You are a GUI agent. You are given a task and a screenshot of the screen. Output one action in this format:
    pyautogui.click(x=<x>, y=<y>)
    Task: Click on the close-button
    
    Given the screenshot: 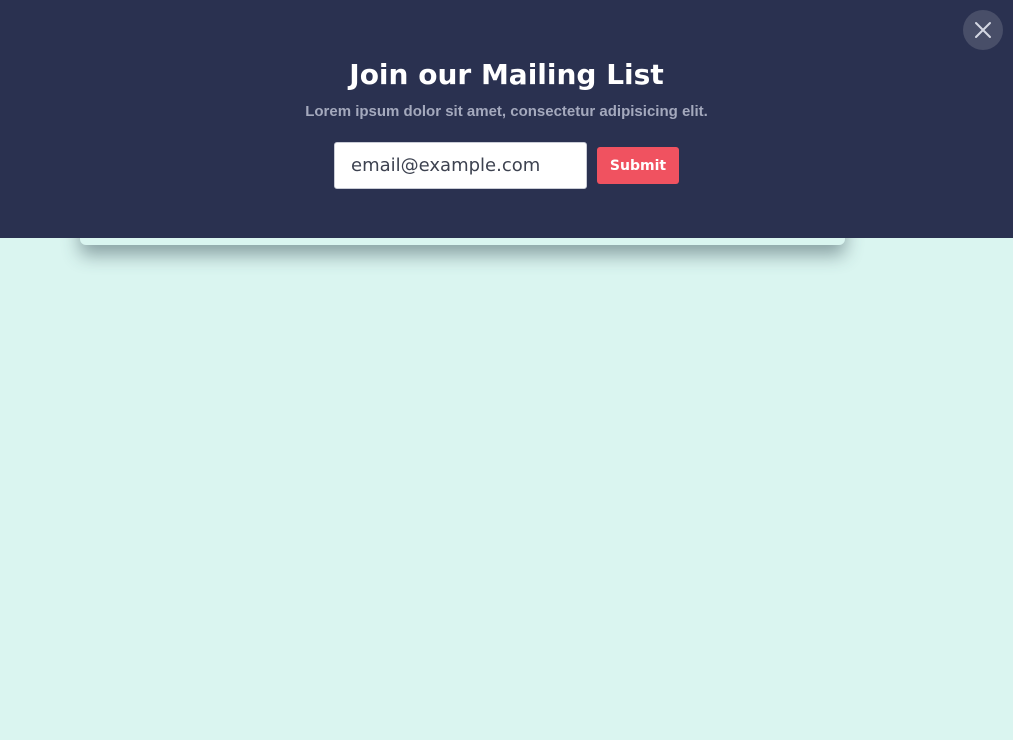 What is the action you would take?
    pyautogui.click(x=983, y=30)
    